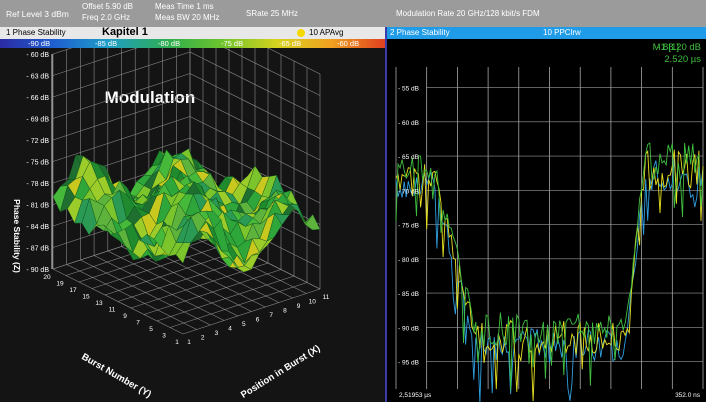 Image resolution: width=706 pixels, height=402 pixels. I want to click on y-tick-label: - 90 dB, so click(408, 328).